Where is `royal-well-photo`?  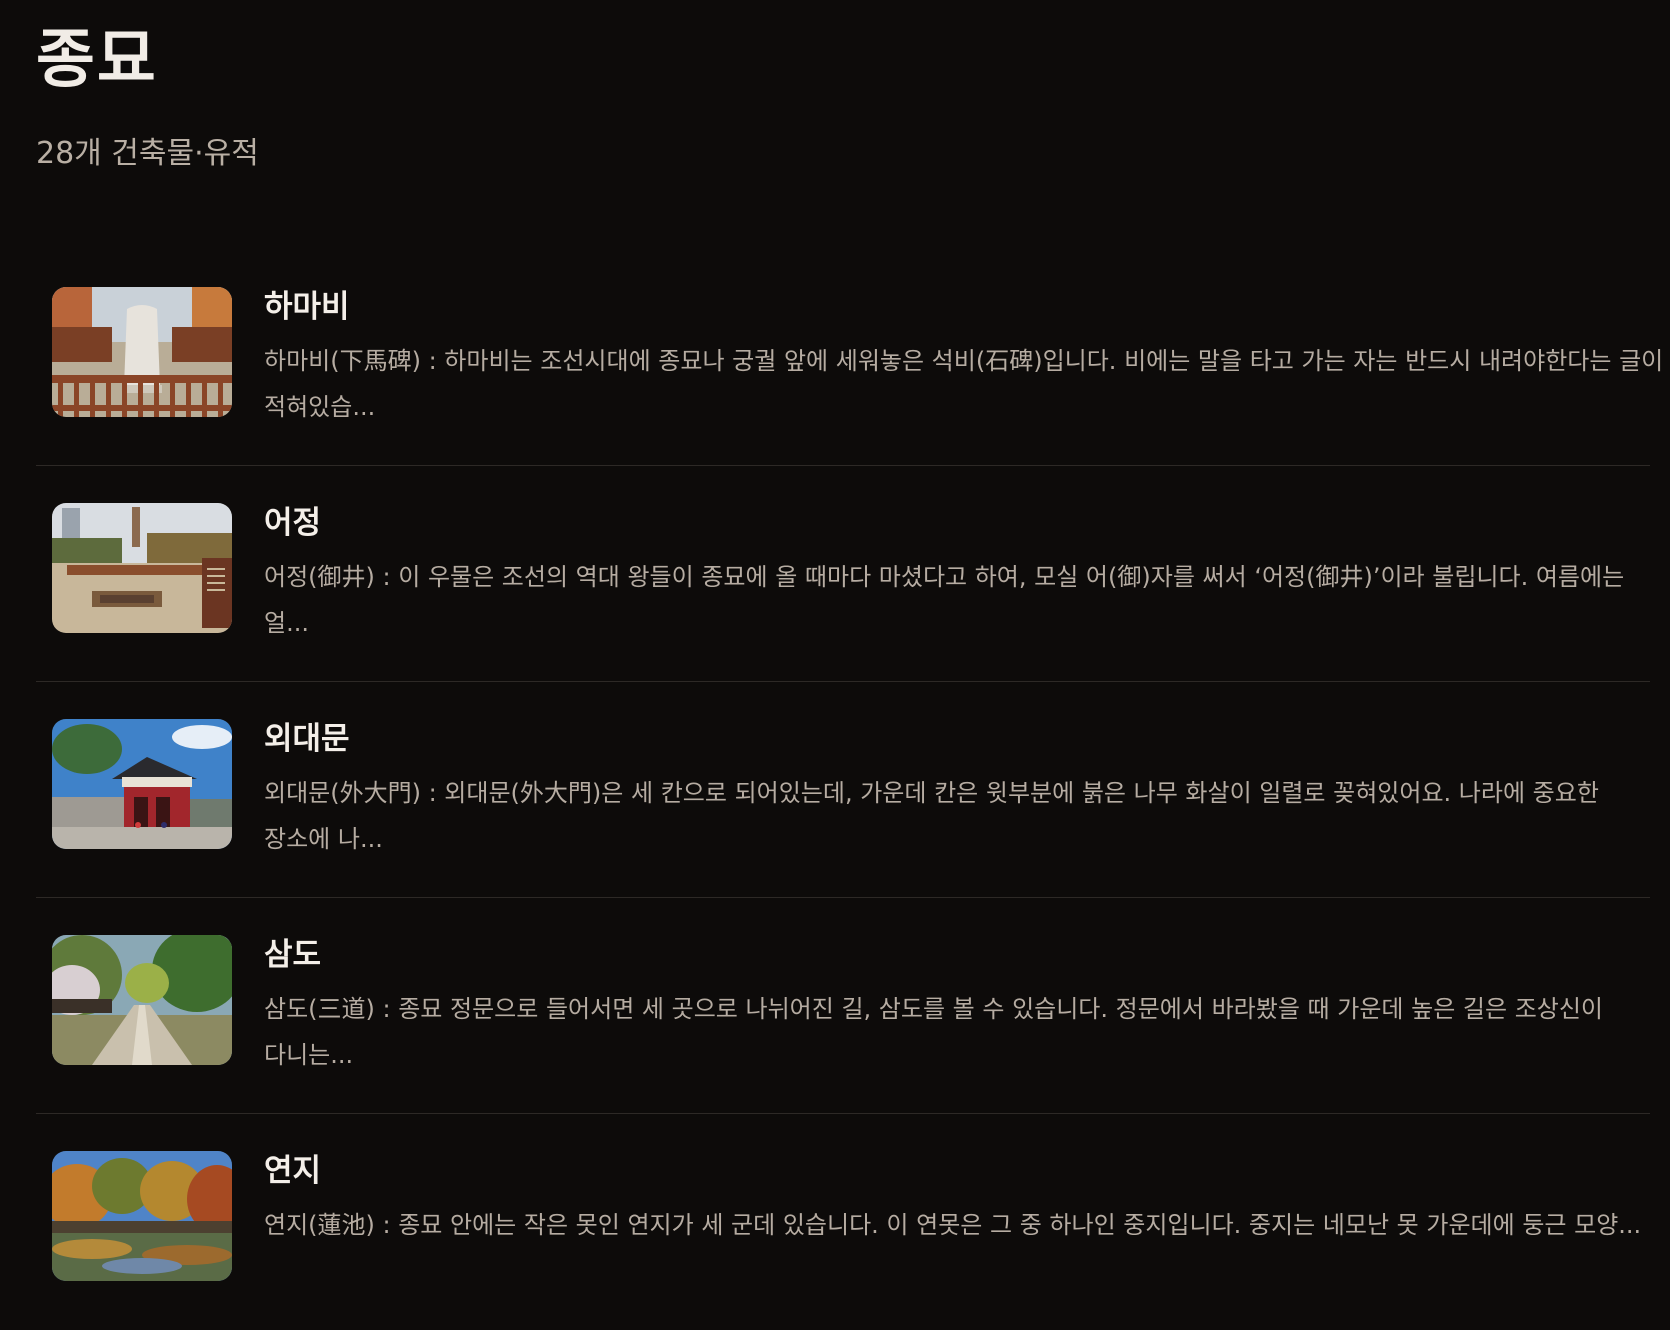
royal-well-photo is located at coordinates (142, 568).